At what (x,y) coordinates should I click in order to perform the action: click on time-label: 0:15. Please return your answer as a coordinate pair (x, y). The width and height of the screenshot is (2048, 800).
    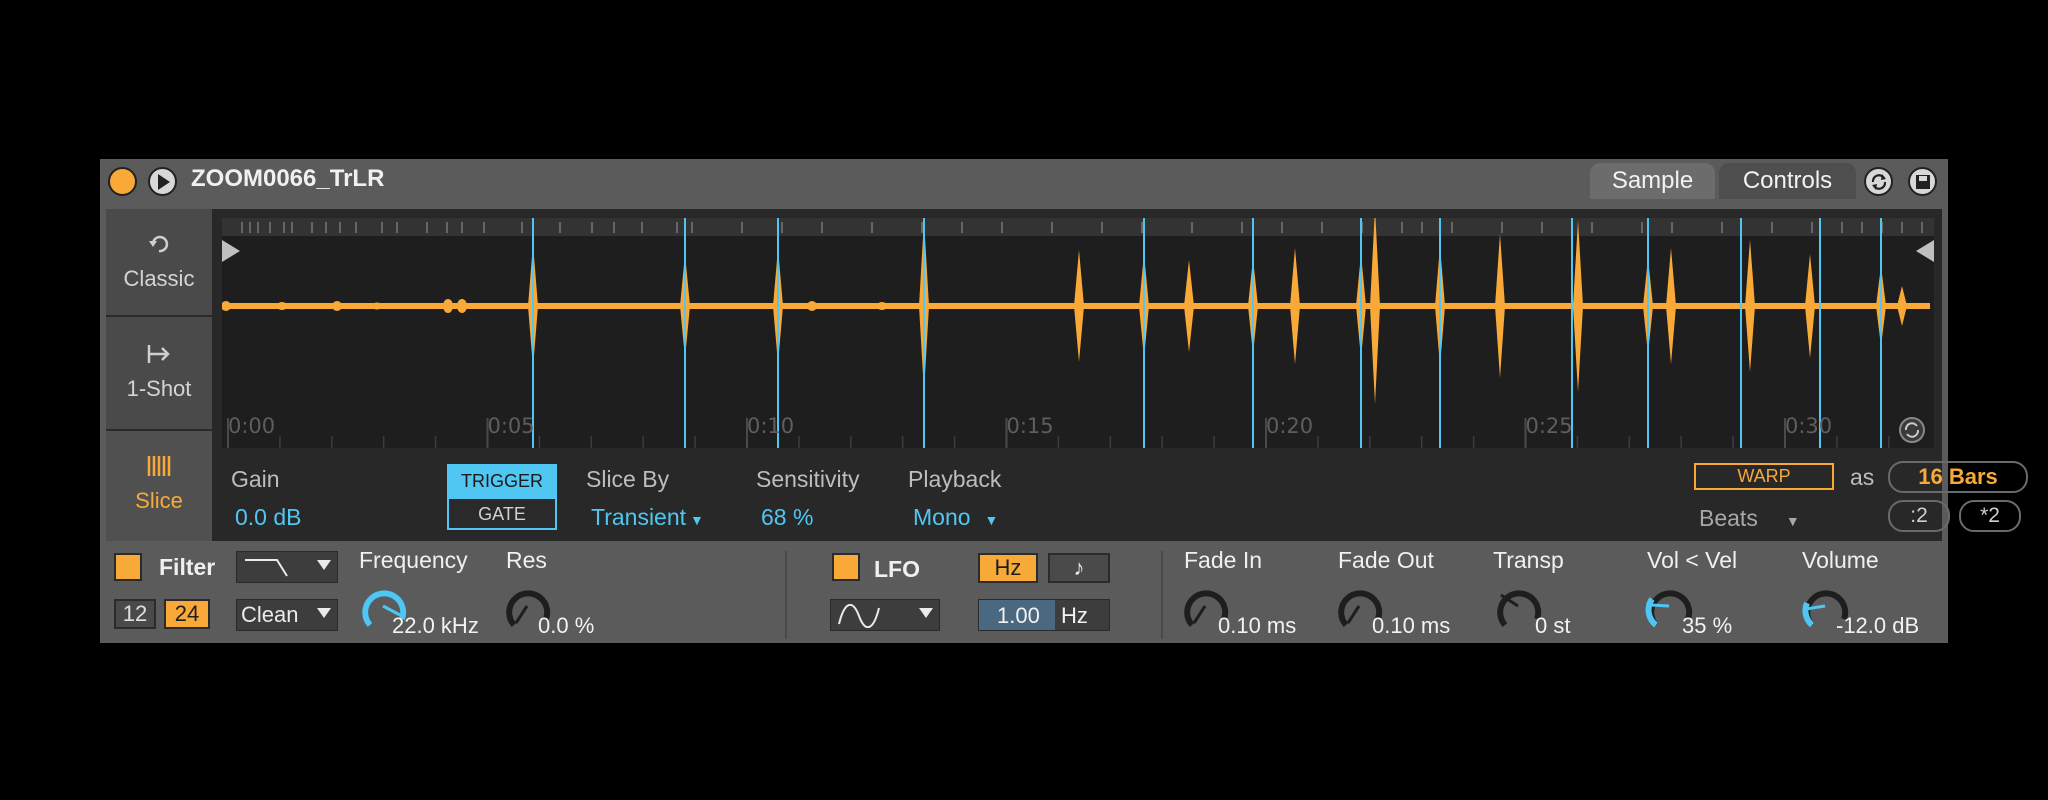
    Looking at the image, I should click on (1030, 426).